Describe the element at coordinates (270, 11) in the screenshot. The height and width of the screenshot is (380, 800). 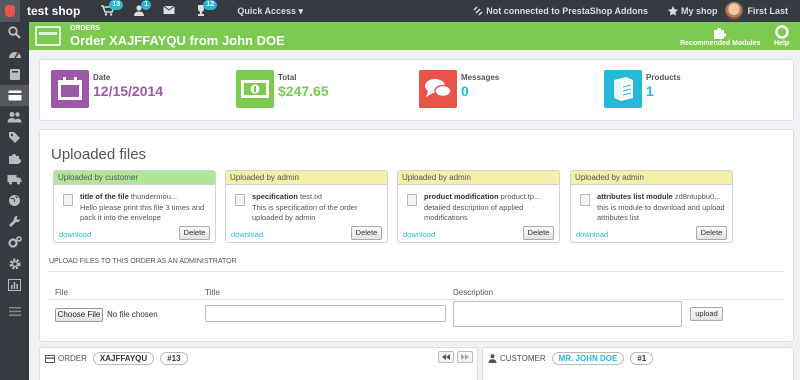
I see `quick-access-menu: Quick Access ▾` at that location.